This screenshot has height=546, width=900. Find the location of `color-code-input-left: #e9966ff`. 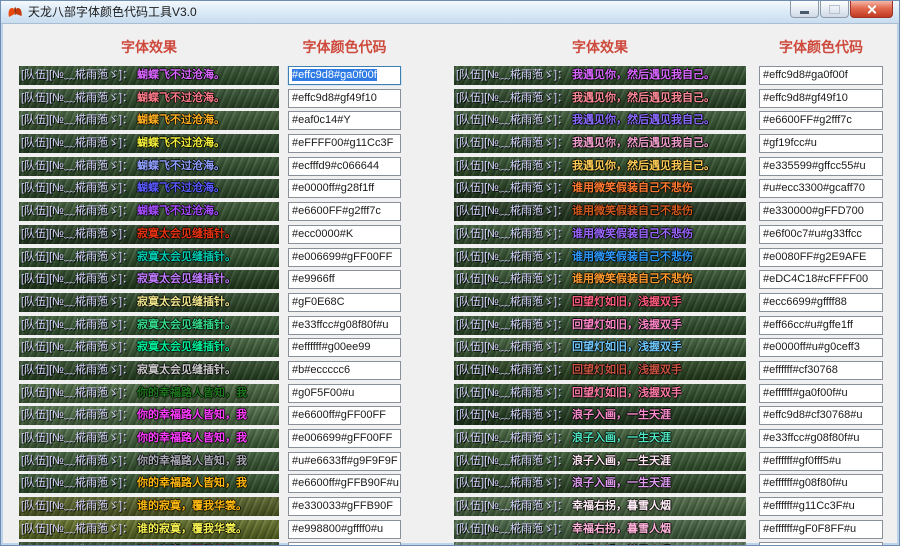

color-code-input-left: #e9966ff is located at coordinates (344, 280).